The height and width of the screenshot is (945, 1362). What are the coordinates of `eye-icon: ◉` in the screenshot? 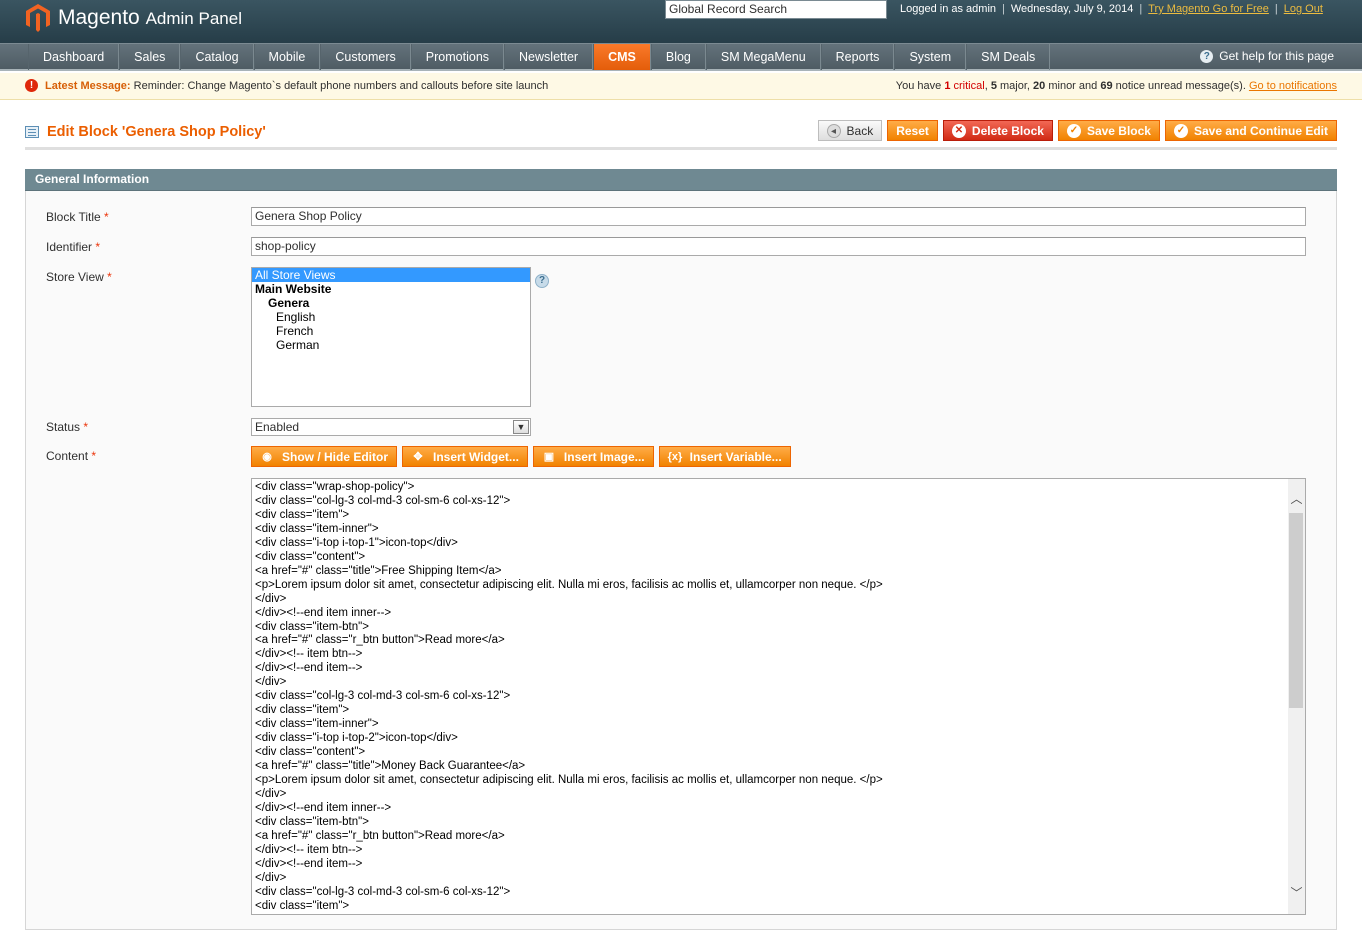 It's located at (267, 456).